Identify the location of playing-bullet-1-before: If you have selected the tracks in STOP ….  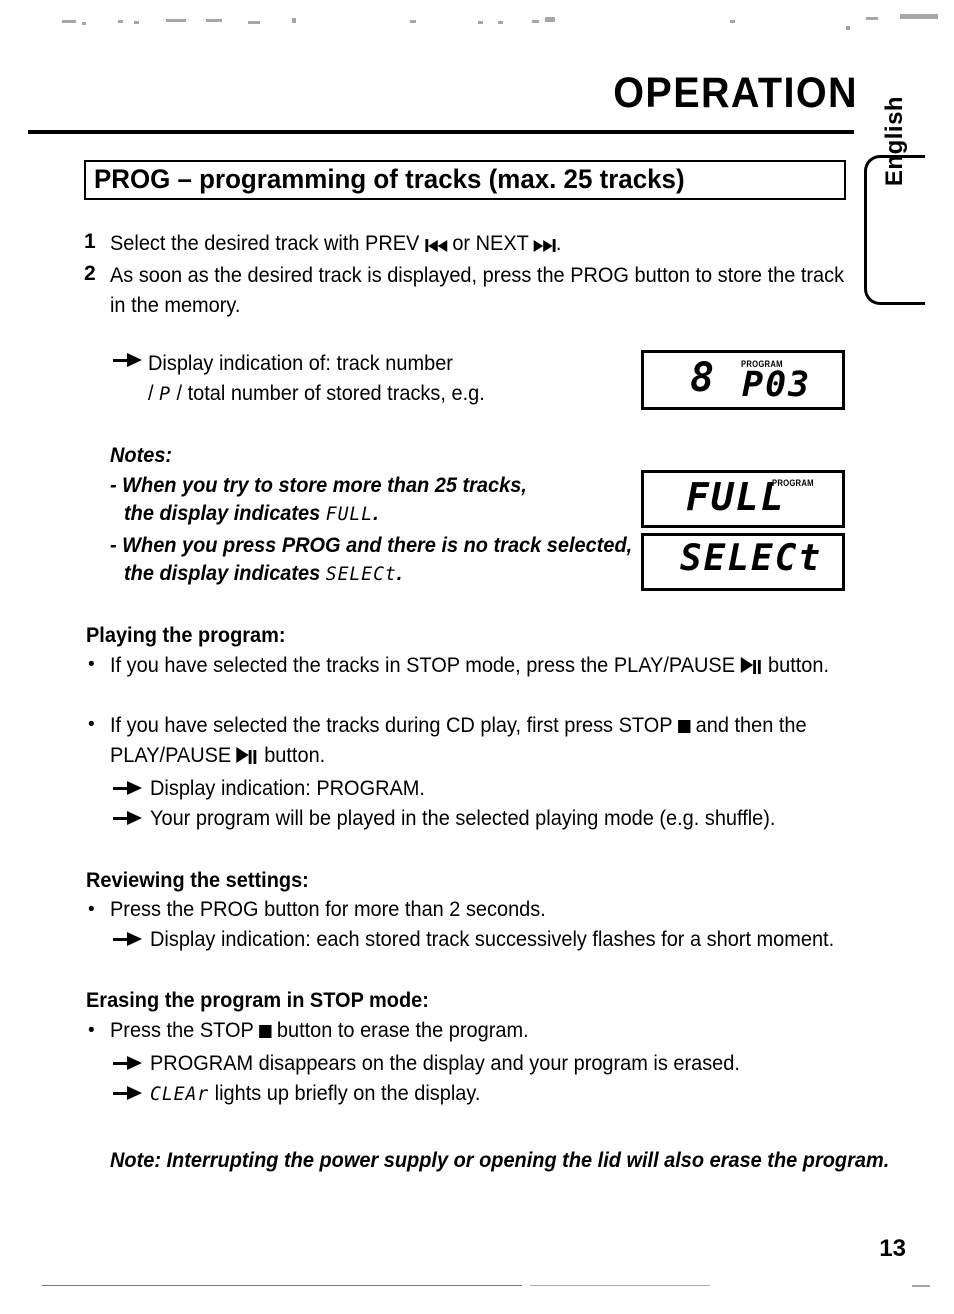
(423, 665).